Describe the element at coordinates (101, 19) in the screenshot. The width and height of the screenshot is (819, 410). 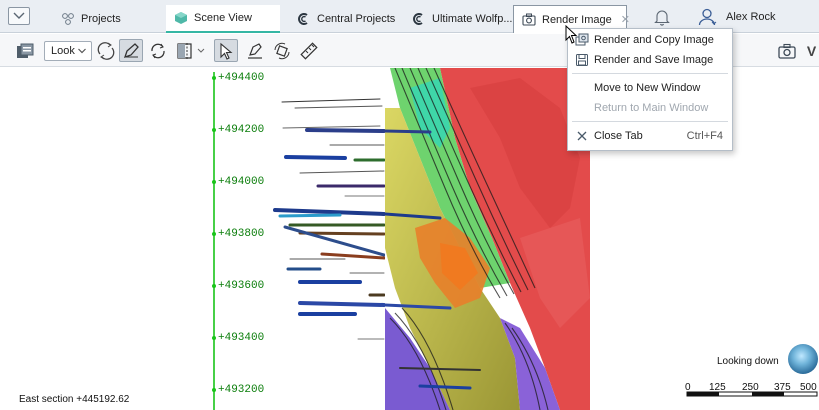
I see `tab-label: Projects` at that location.